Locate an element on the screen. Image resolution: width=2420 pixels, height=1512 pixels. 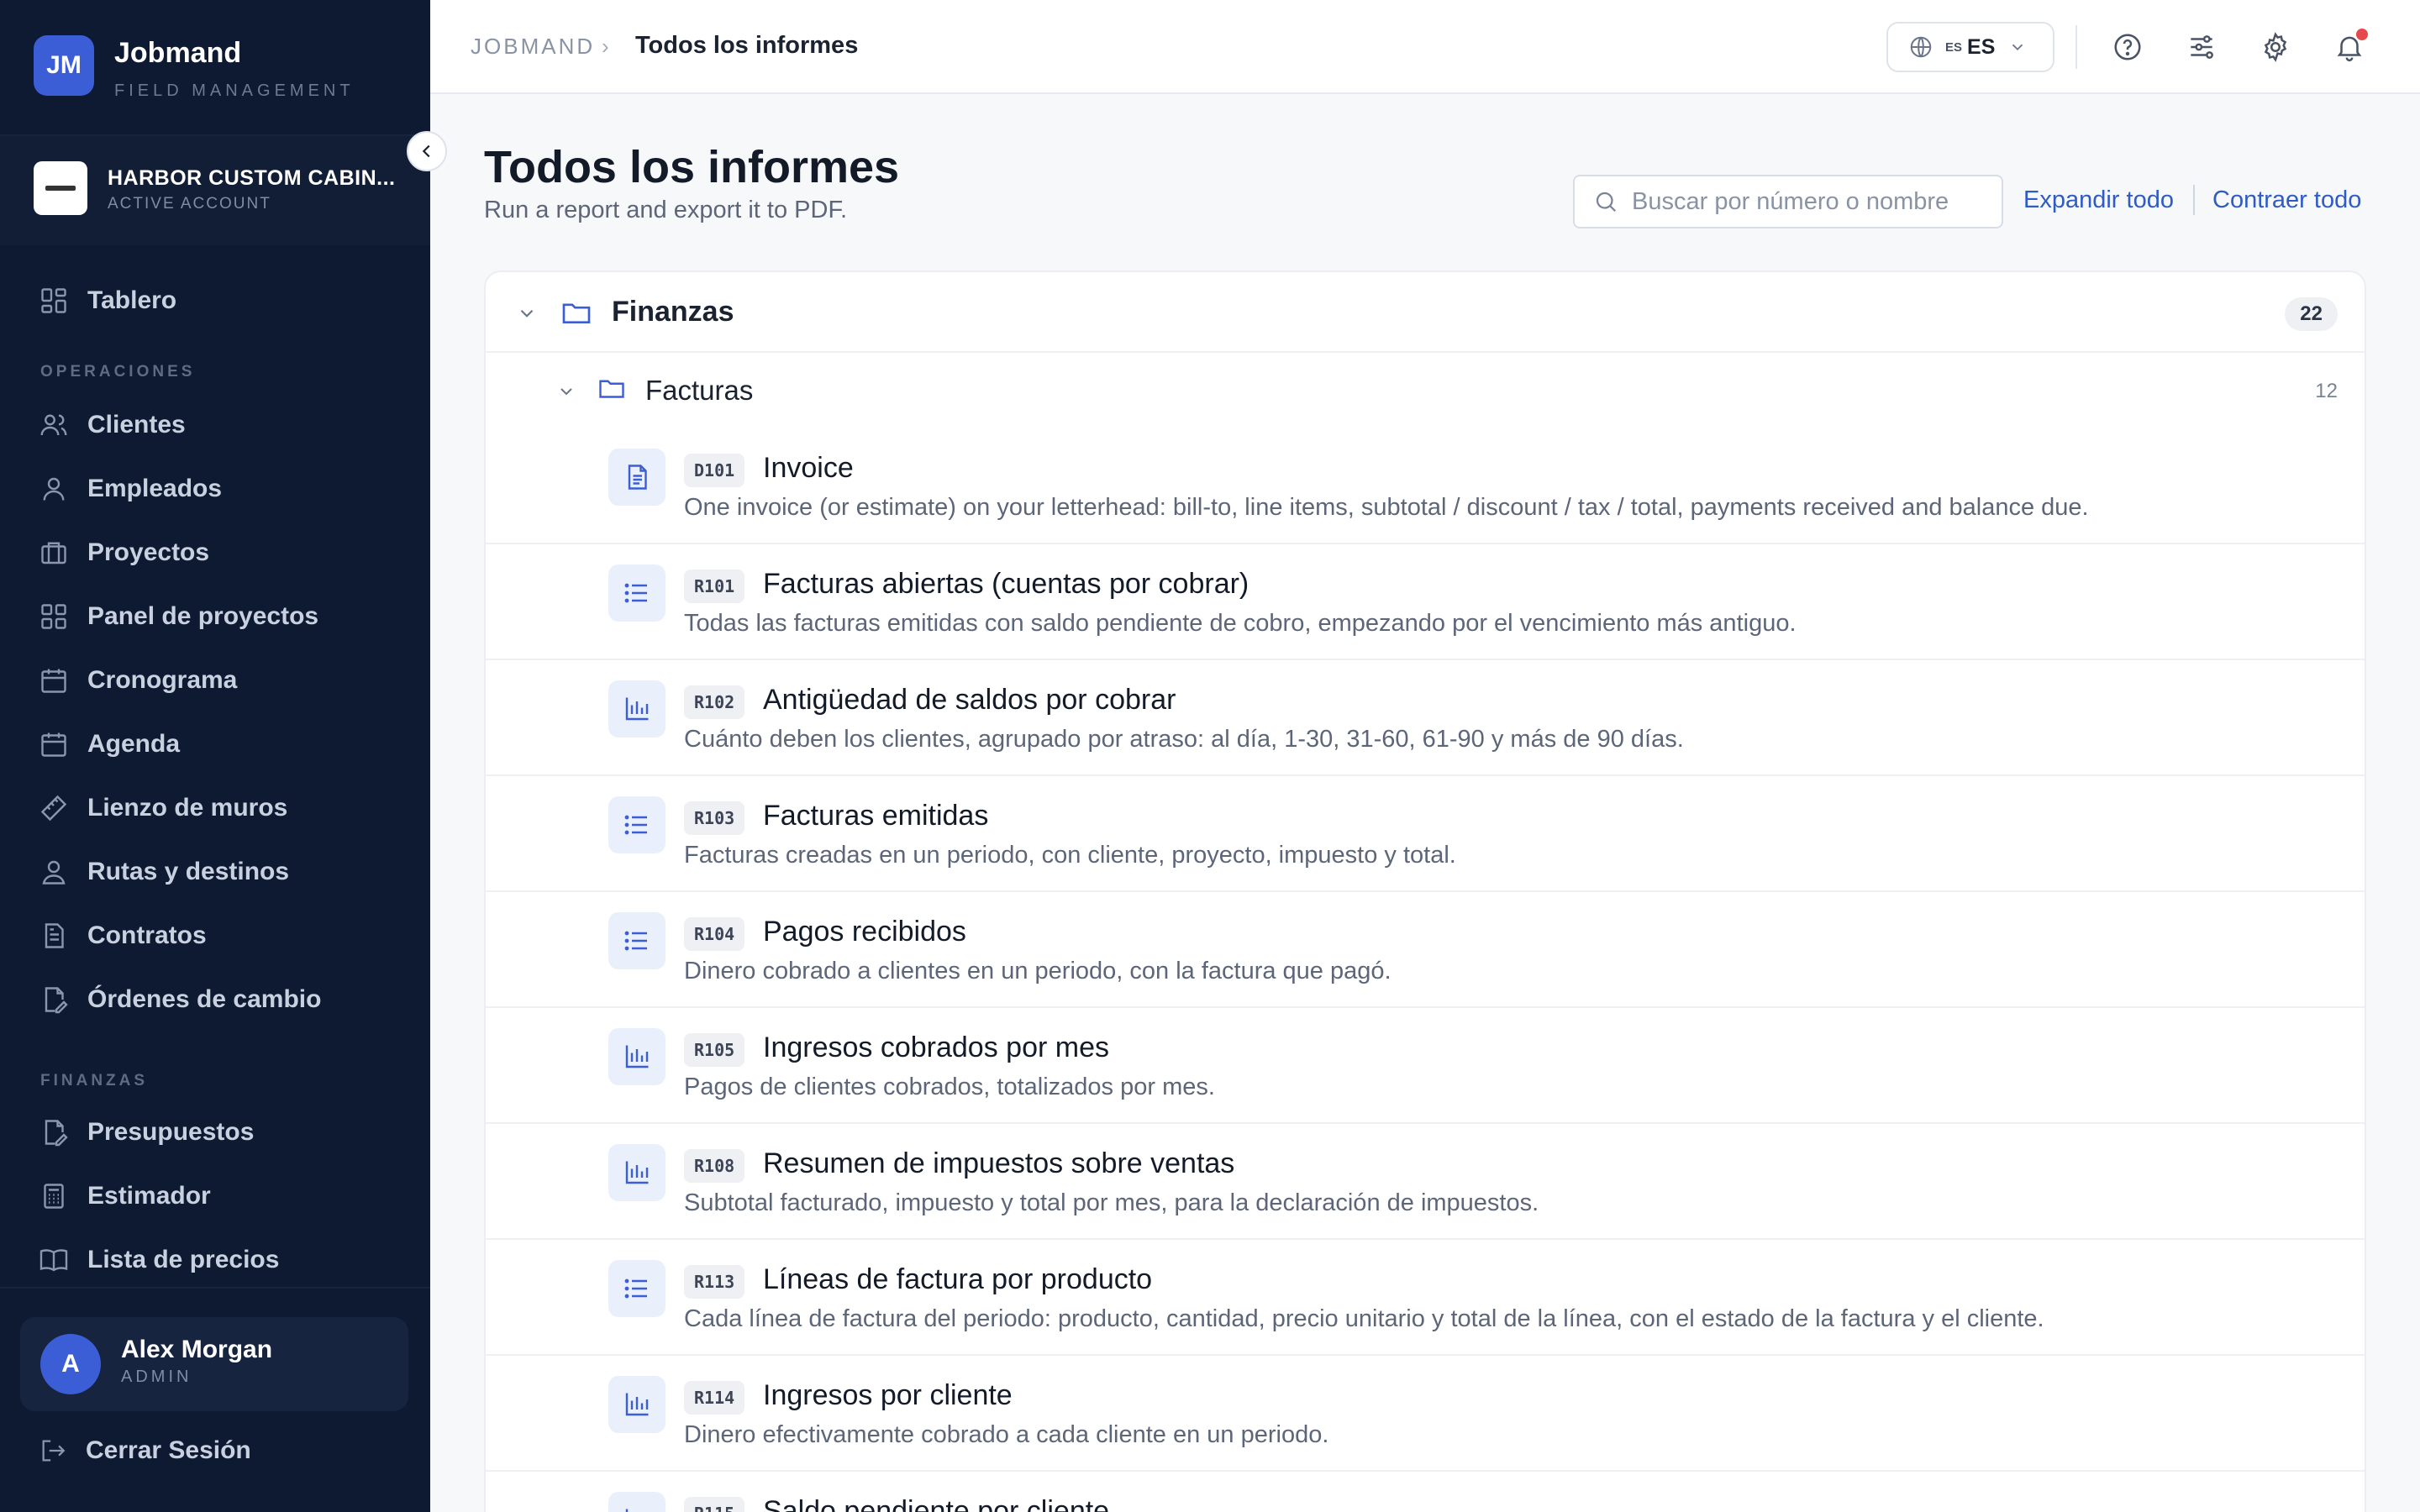
brand-logo: JM is located at coordinates (64, 65).